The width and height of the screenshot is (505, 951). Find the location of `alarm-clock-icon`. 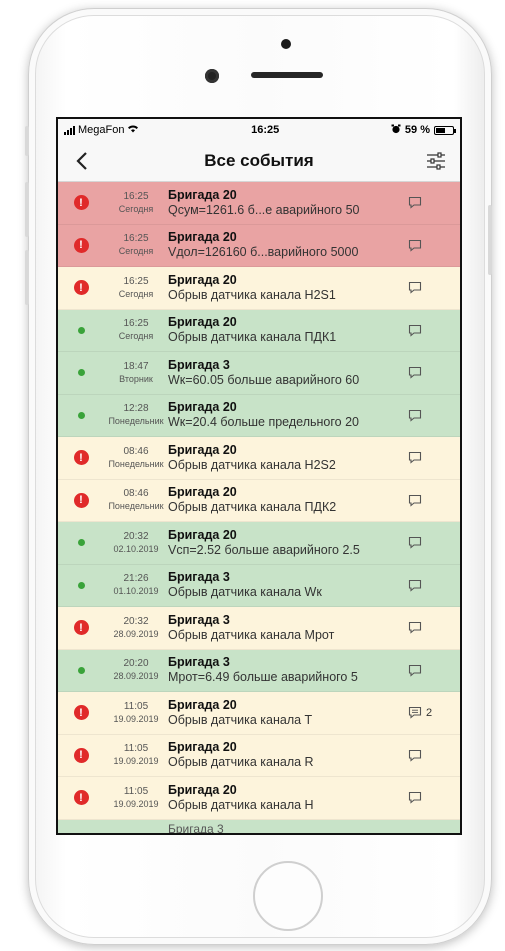

alarm-clock-icon is located at coordinates (396, 130).